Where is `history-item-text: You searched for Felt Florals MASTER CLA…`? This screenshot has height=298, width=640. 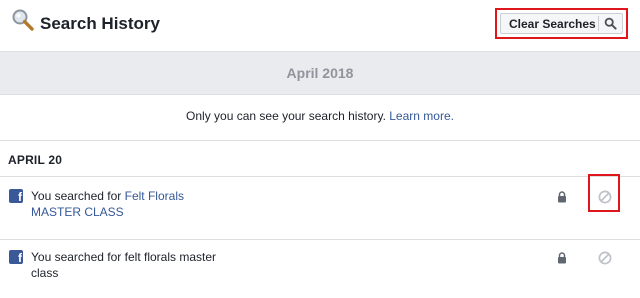 history-item-text: You searched for Felt Florals MASTER CLA… is located at coordinates (131, 204).